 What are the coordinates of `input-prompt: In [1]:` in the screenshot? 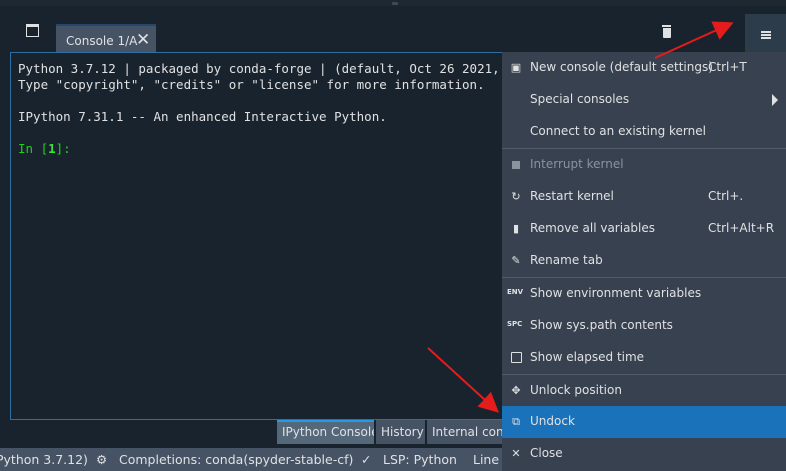 It's located at (44, 148).